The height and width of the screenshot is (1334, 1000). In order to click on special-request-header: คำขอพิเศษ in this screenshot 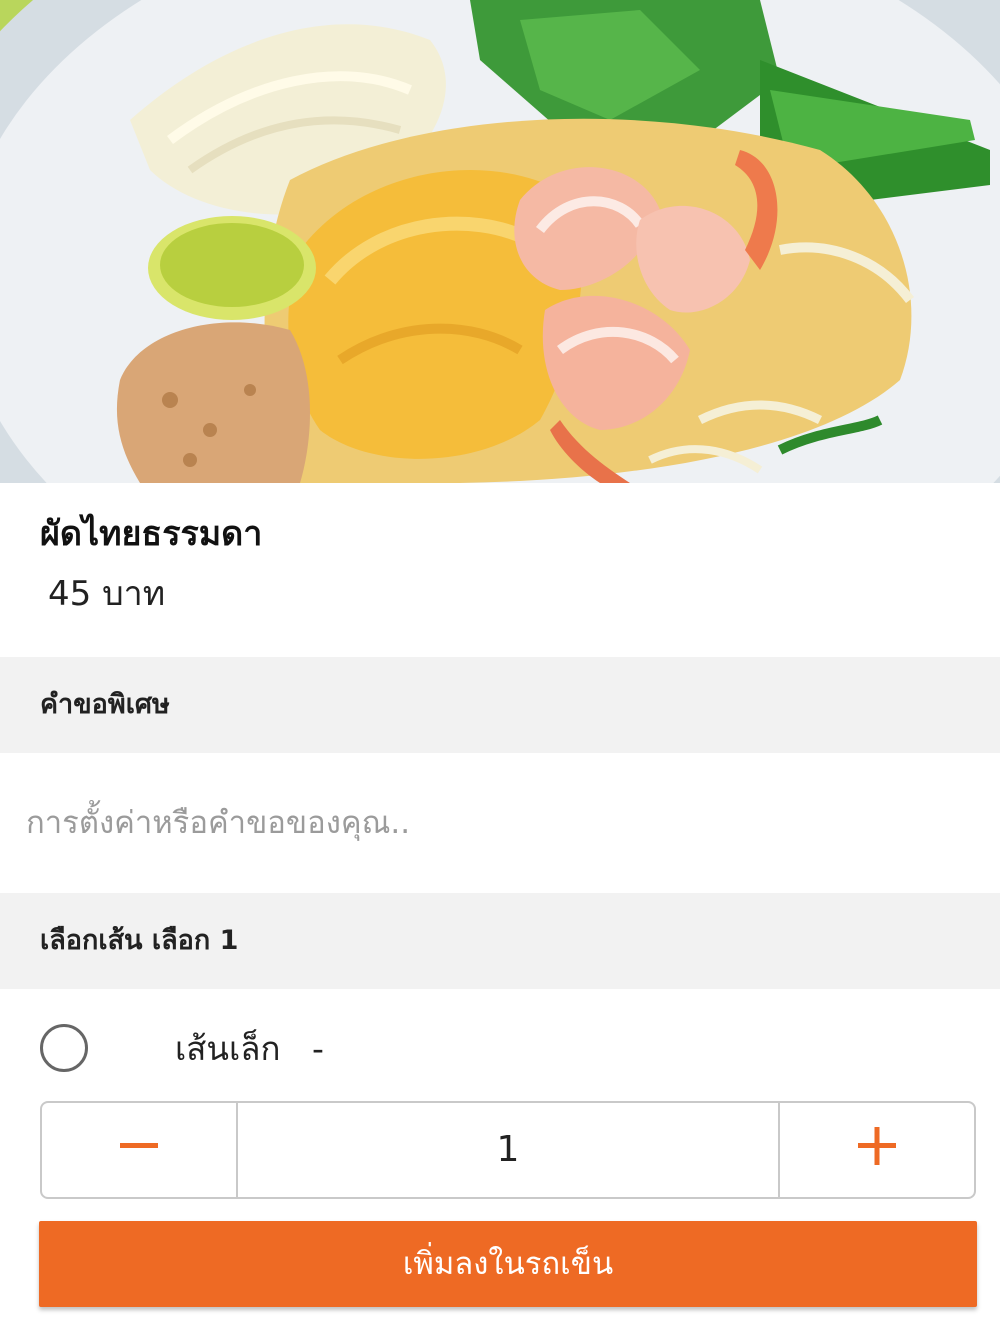, I will do `click(500, 705)`.